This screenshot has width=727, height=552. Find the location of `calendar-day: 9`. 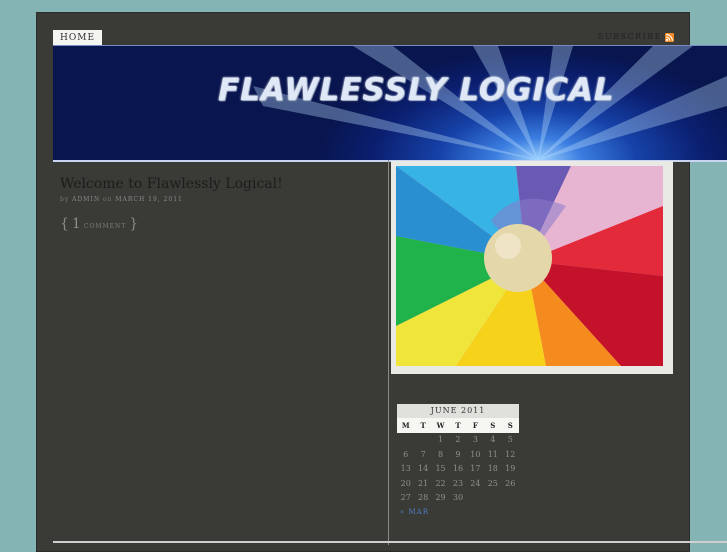

calendar-day: 9 is located at coordinates (458, 454).